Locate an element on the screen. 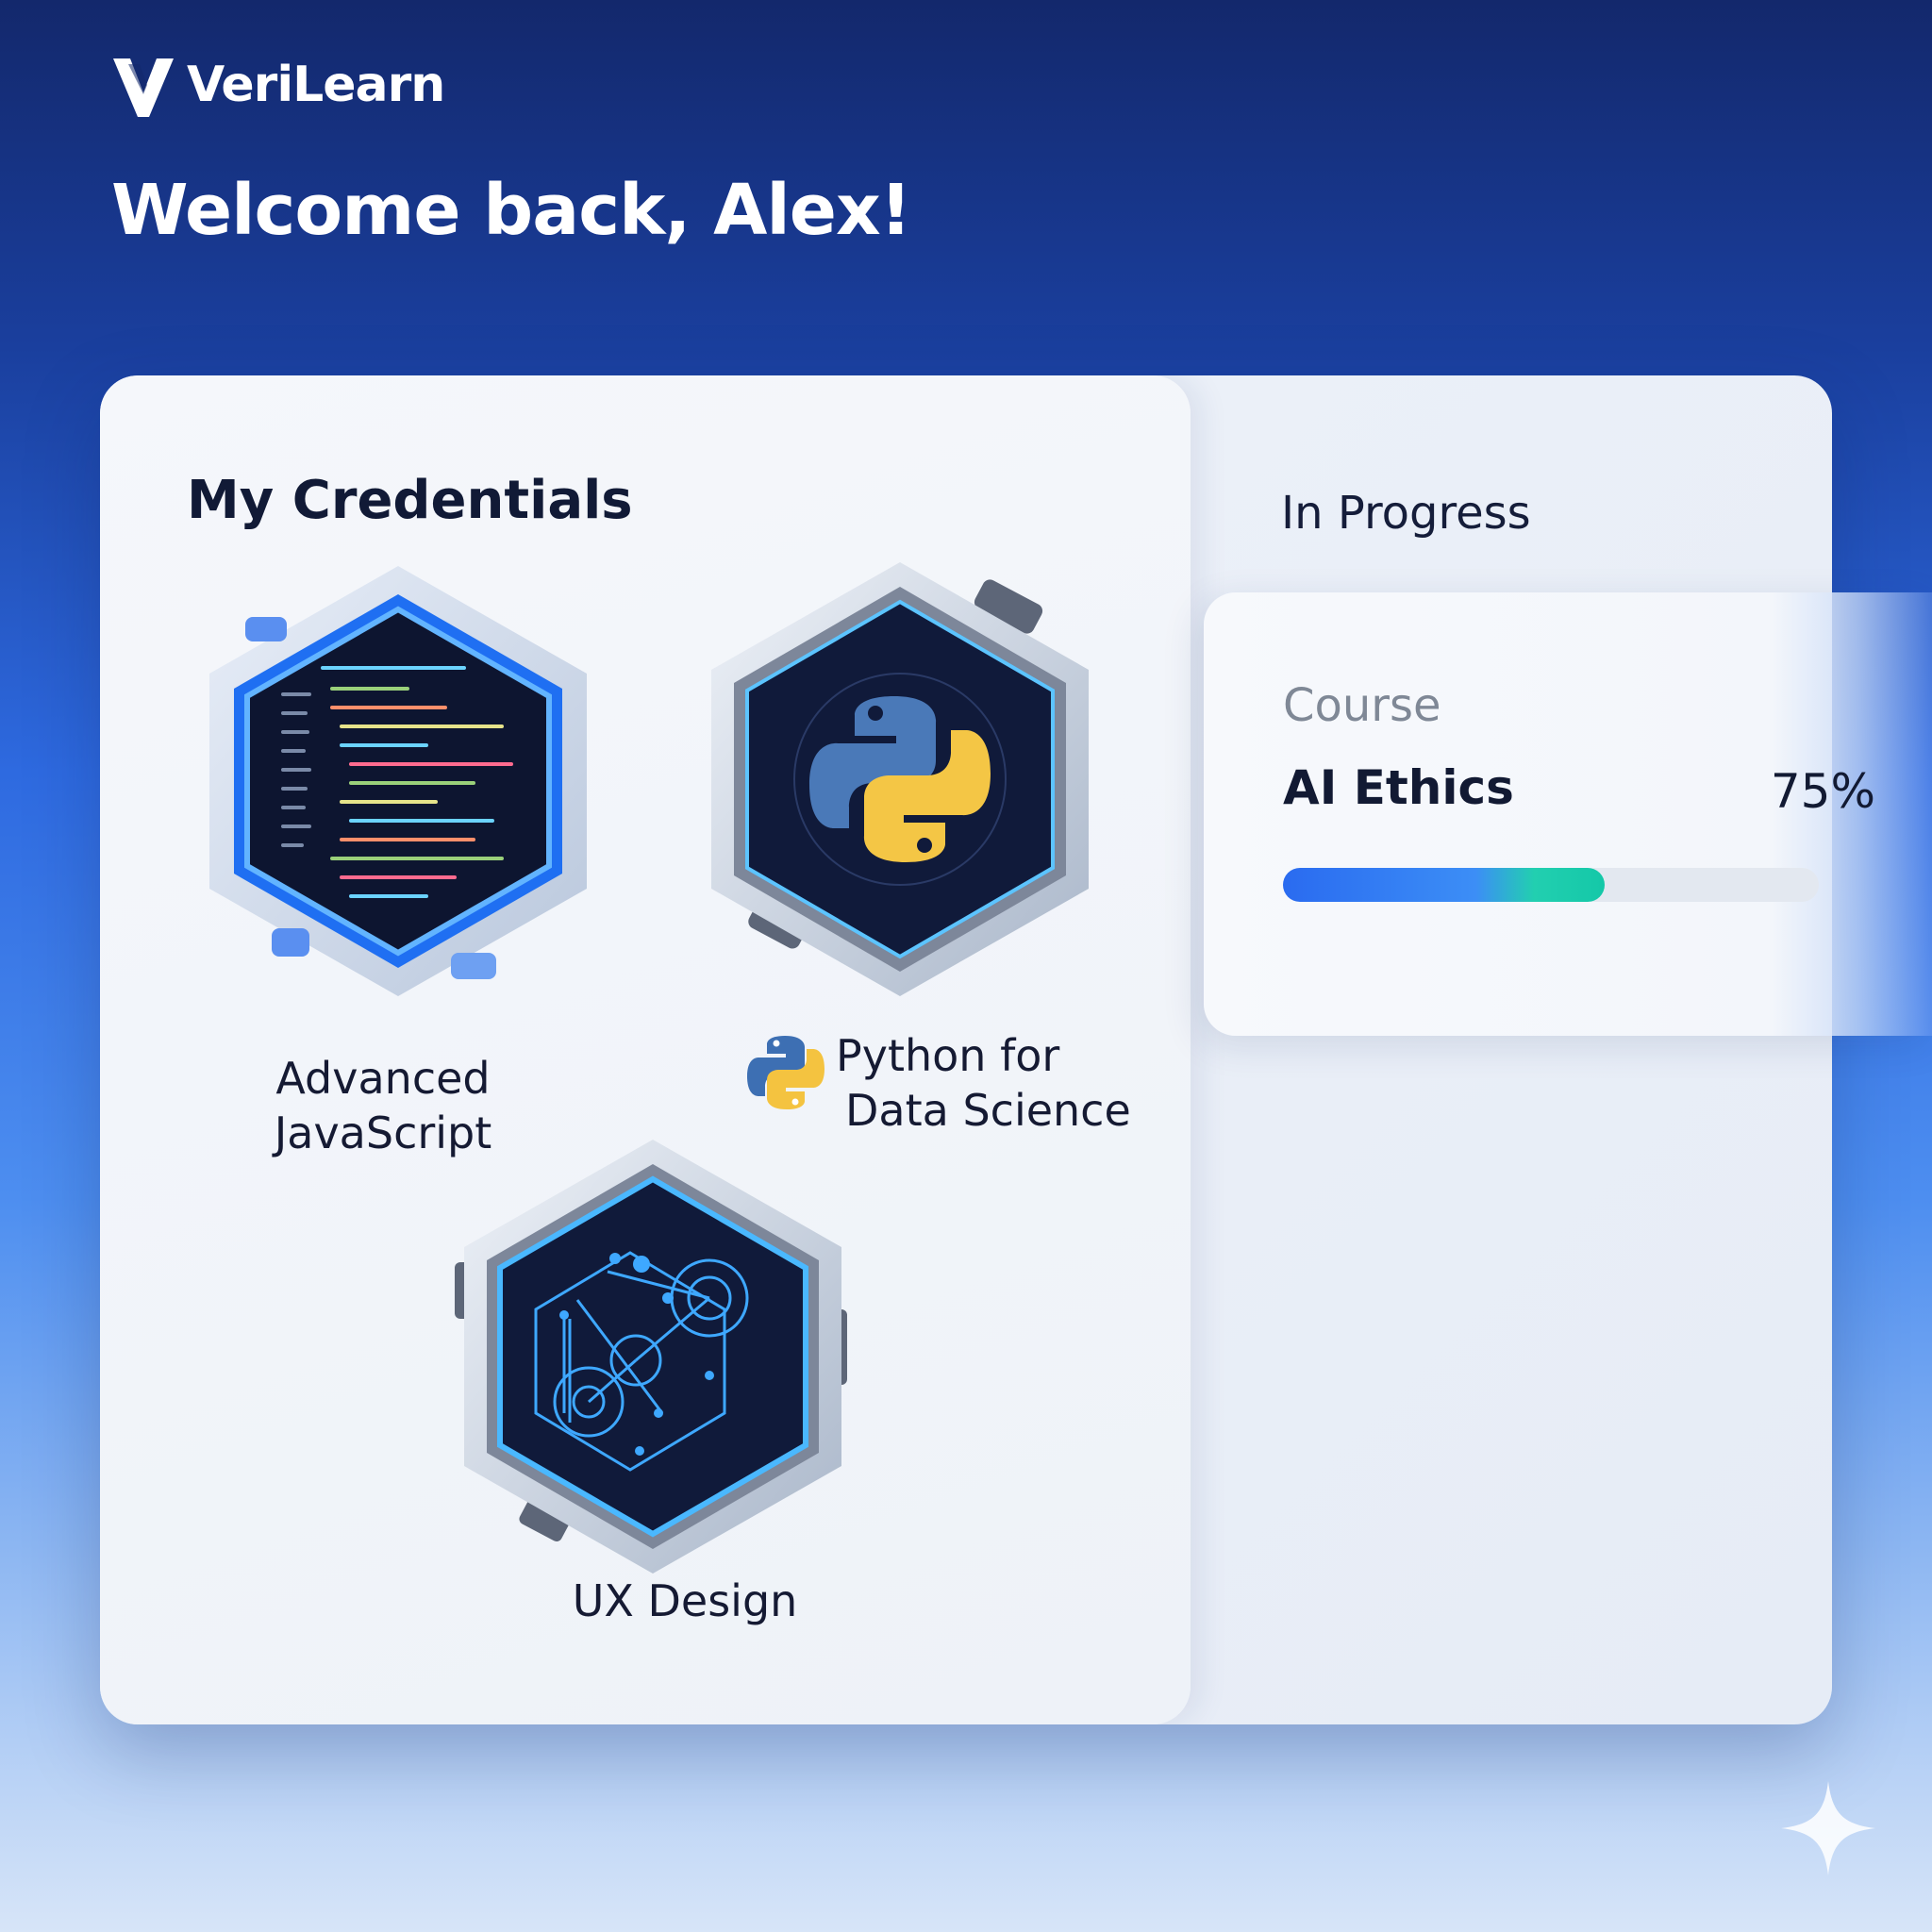 This screenshot has width=1932, height=1932. credential-label-ux: UX Design is located at coordinates (685, 1601).